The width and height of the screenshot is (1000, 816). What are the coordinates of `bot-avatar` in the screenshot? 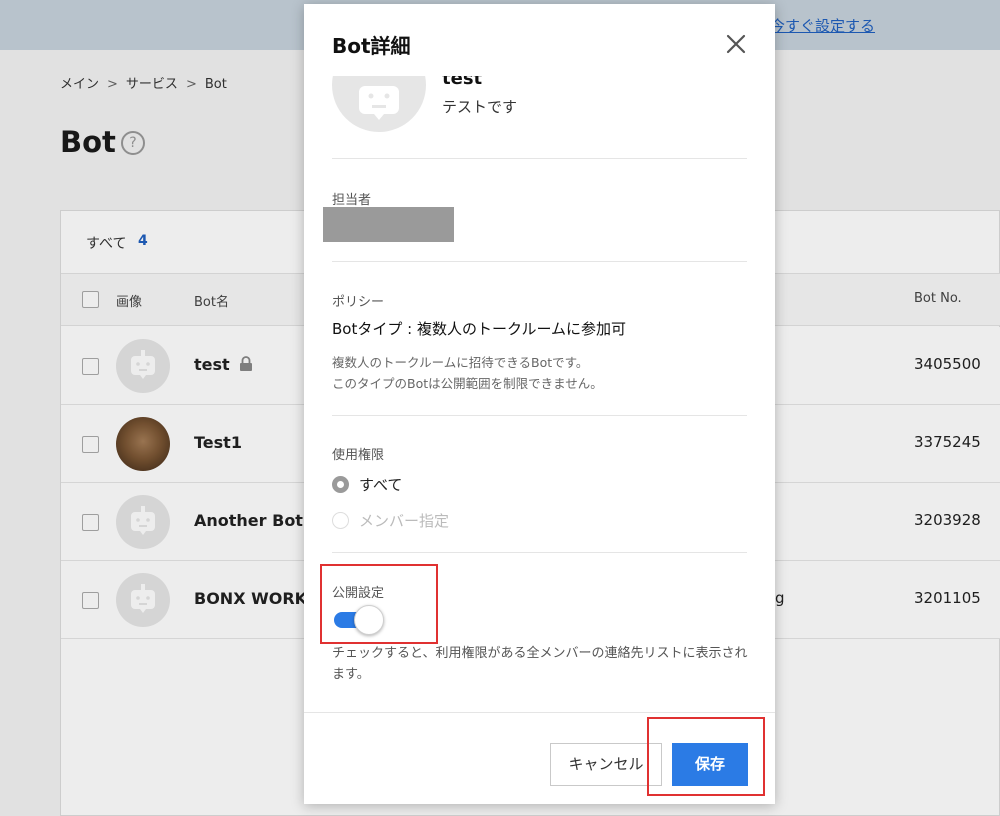 It's located at (379, 104).